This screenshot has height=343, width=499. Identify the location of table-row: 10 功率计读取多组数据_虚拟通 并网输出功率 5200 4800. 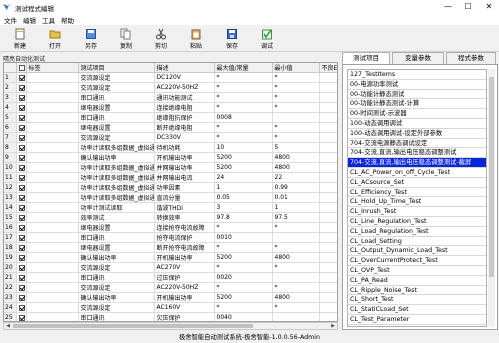
(170, 167).